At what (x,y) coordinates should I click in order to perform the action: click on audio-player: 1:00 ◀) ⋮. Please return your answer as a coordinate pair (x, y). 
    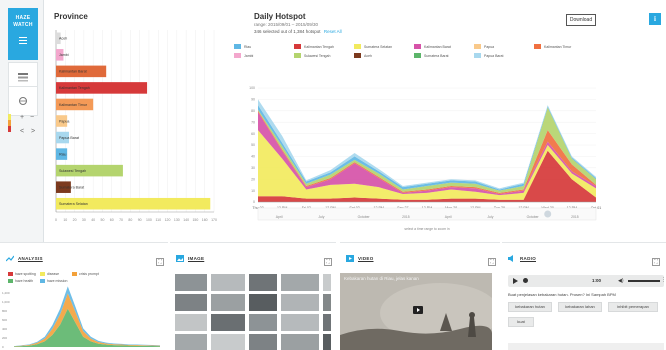
    Looking at the image, I should click on (587, 281).